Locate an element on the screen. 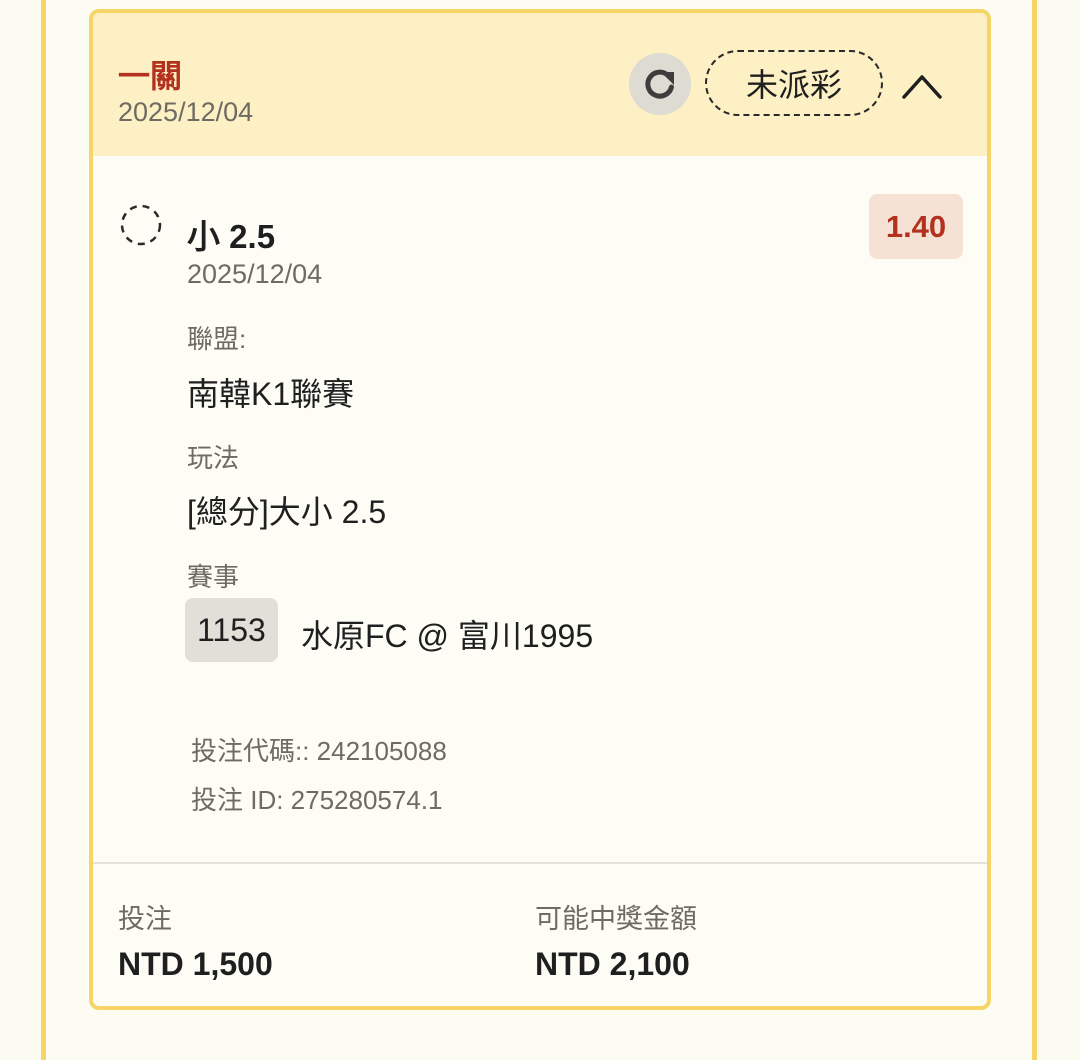  event-label: 賽事 is located at coordinates (213, 577).